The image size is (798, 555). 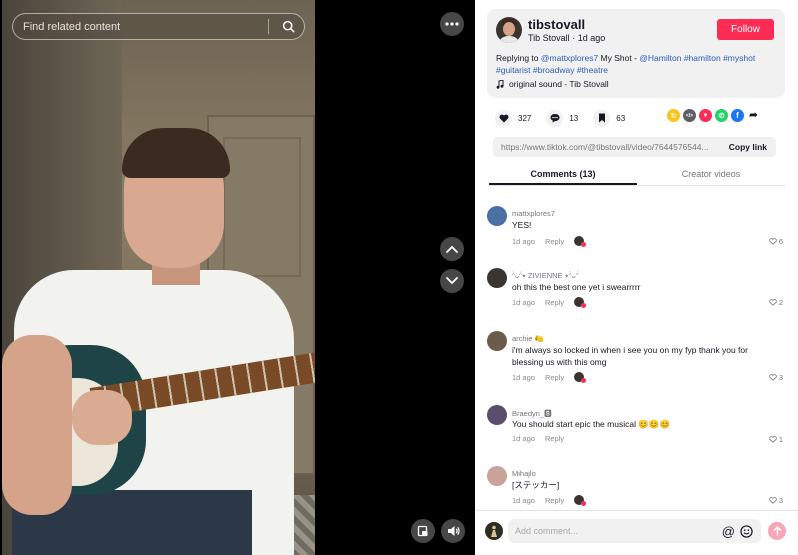 I want to click on music-note-icon, so click(x=500, y=84).